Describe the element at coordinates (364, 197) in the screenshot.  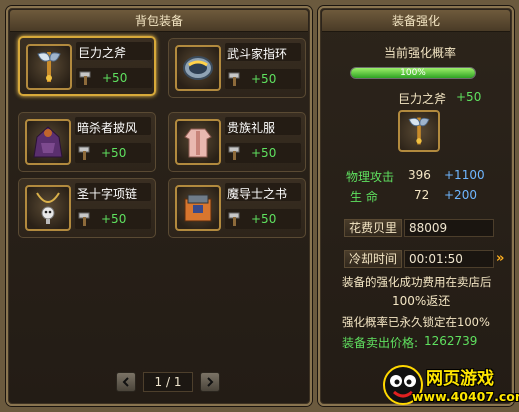
I see `life-label: 生 命` at that location.